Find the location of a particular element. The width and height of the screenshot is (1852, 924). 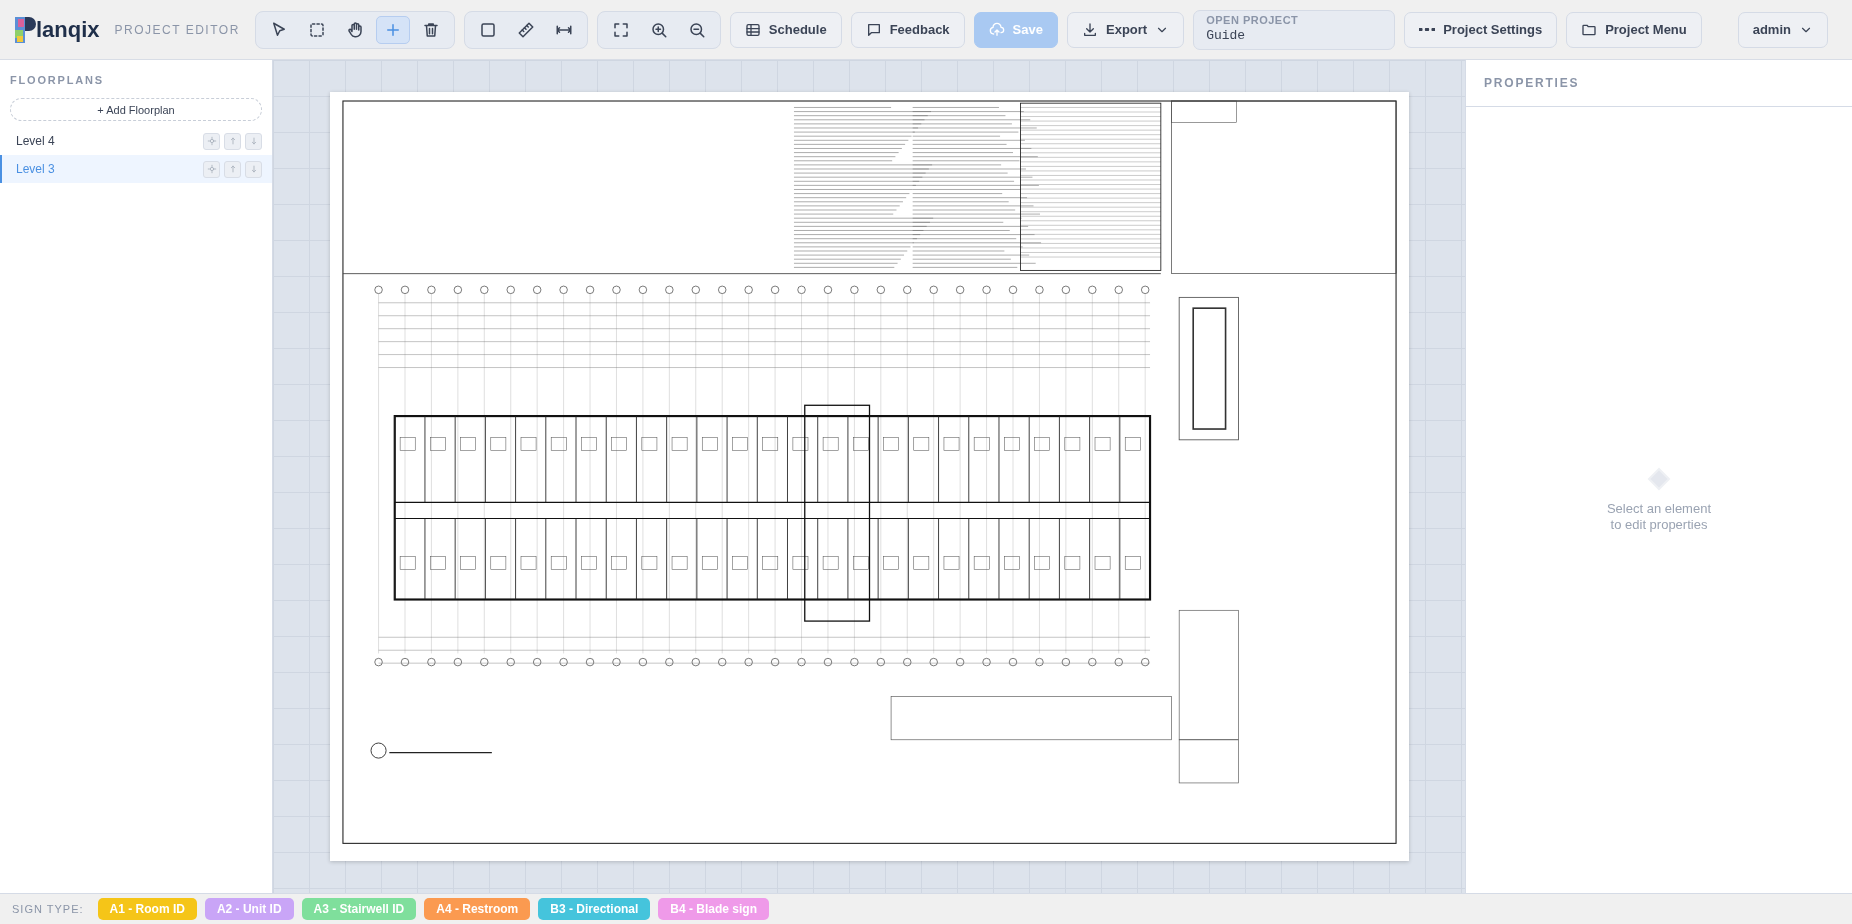

project-settings-button: Project Settings is located at coordinates (1481, 29).